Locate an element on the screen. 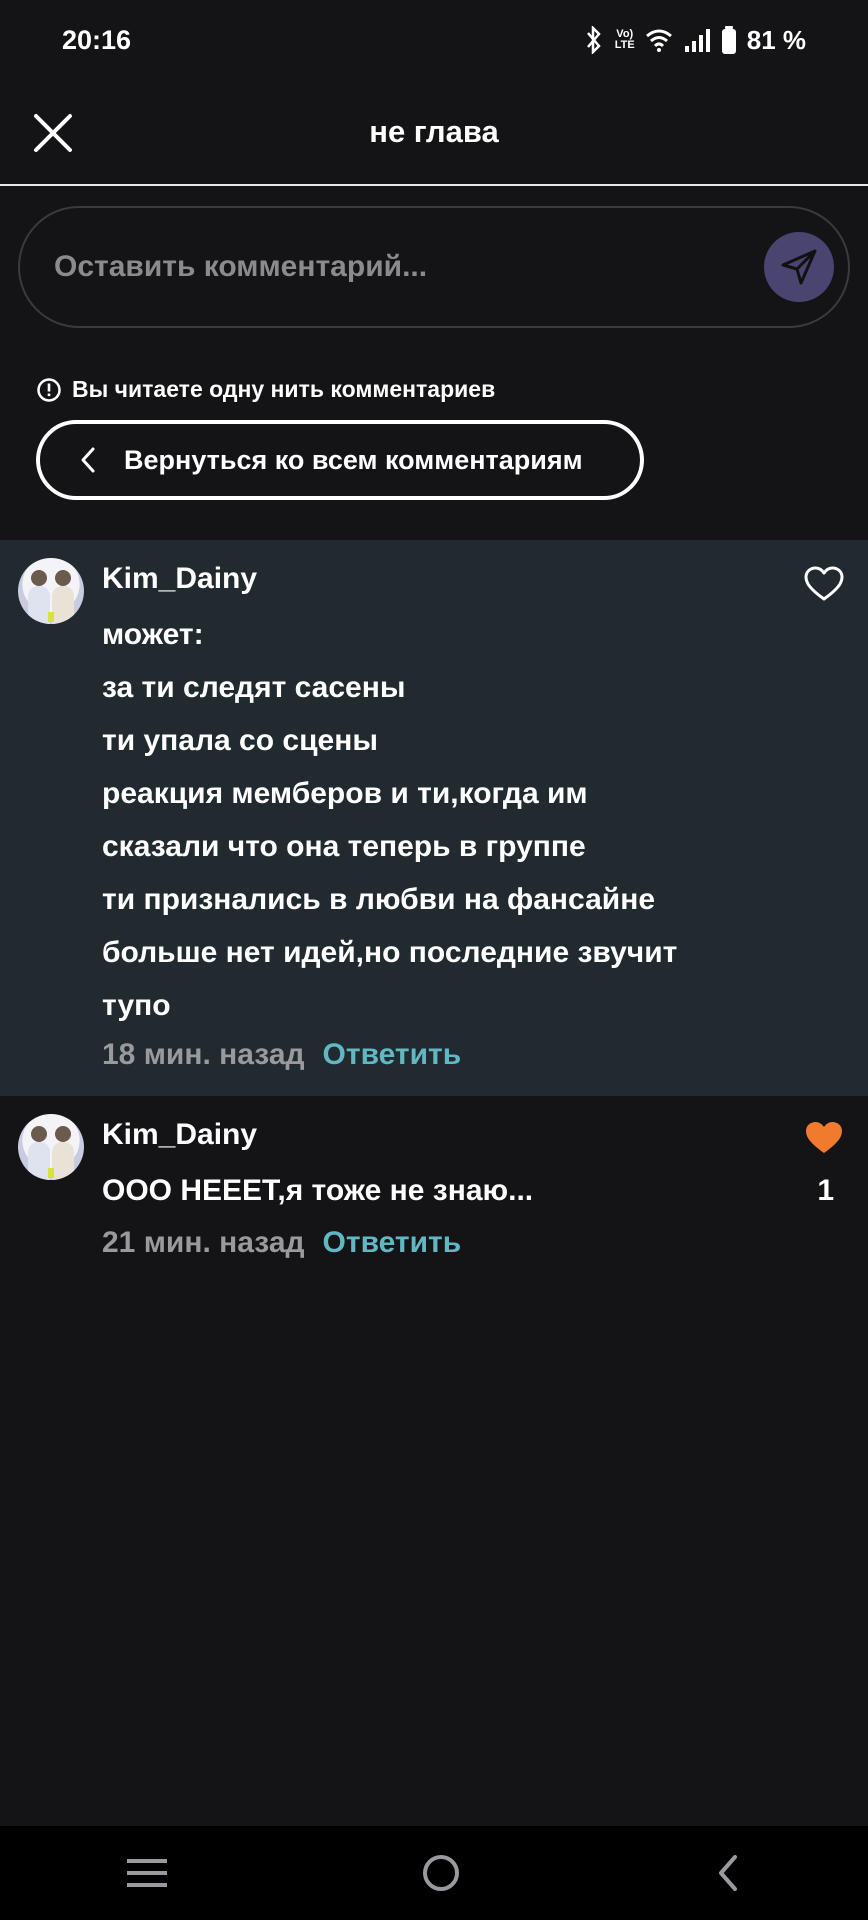 Image resolution: width=868 pixels, height=1920 pixels. chevron-left-icon is located at coordinates (88, 460).